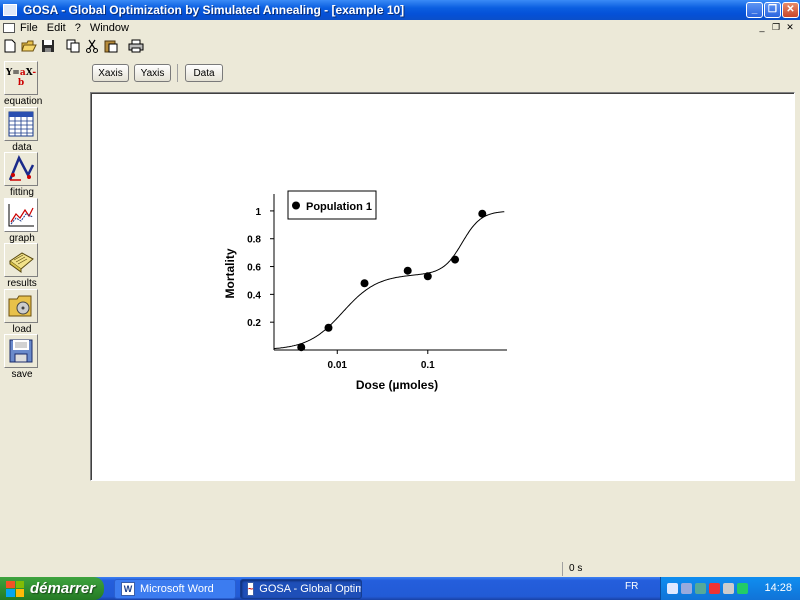 Image resolution: width=800 pixels, height=600 pixels. I want to click on graph-button, so click(21, 215).